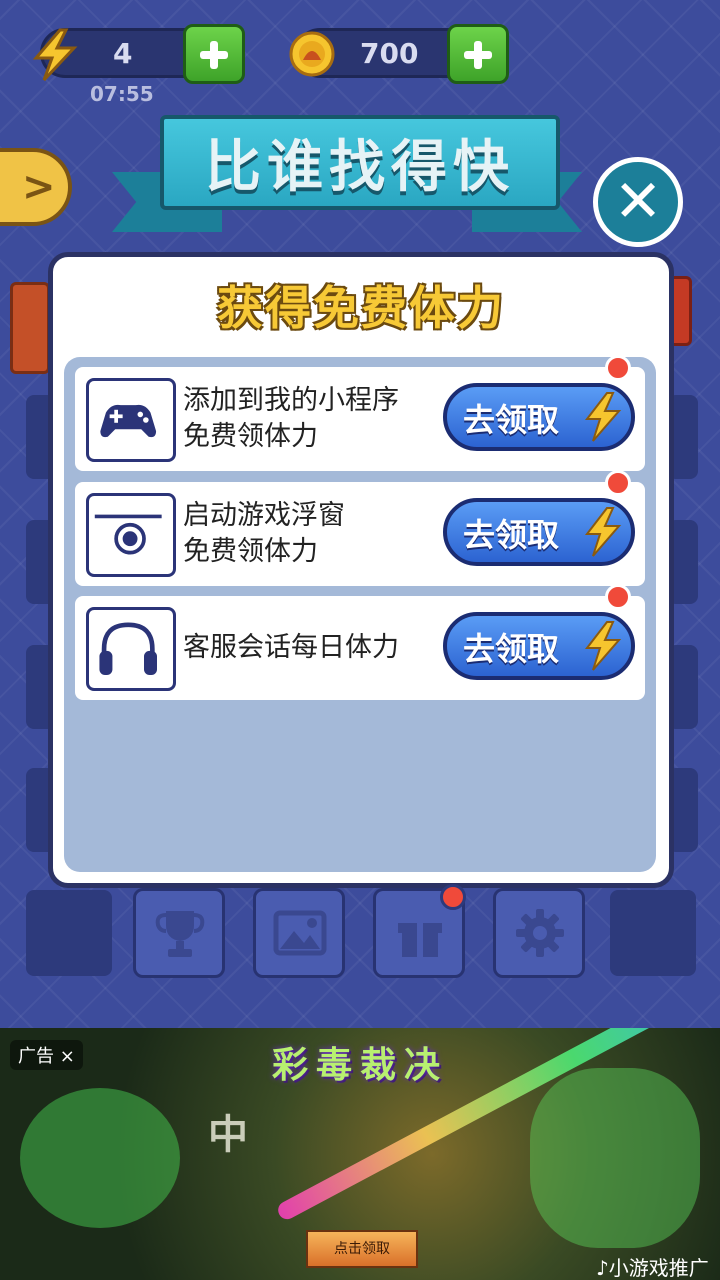  I want to click on add-energy-button, so click(214, 54).